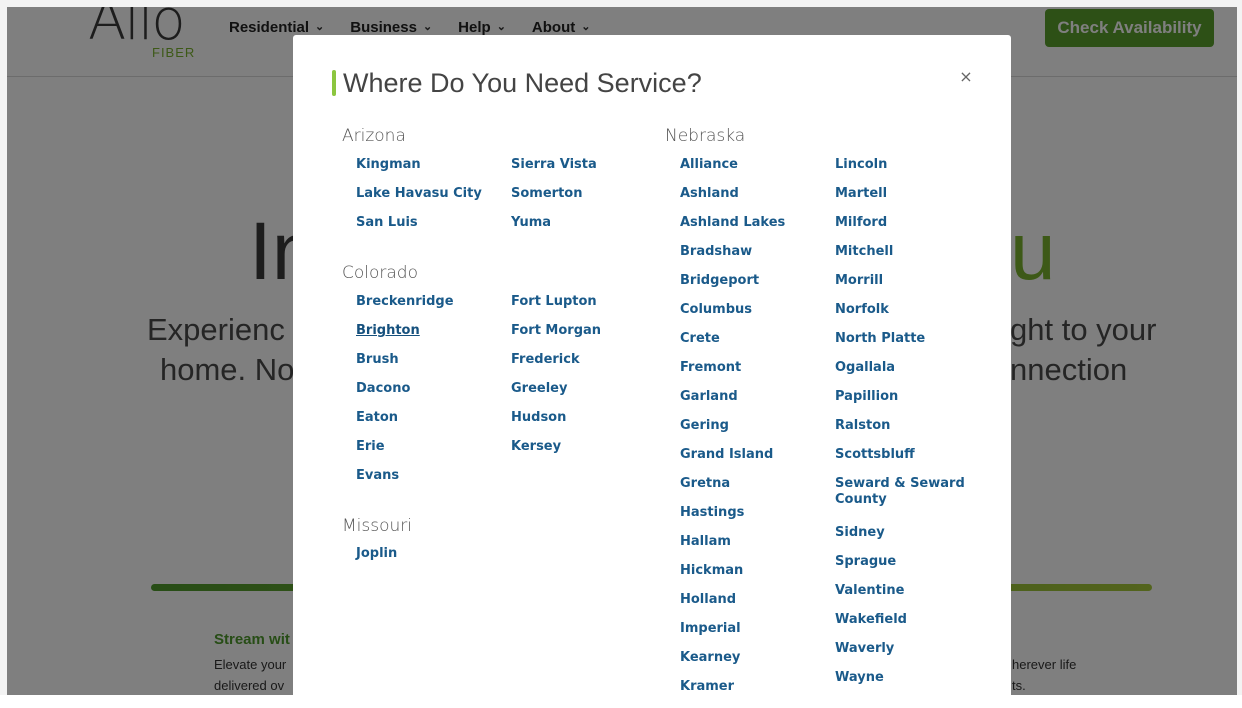 The height and width of the screenshot is (708, 1242). What do you see at coordinates (755, 577) in the screenshot?
I see `city-link-hickman: Hickman` at bounding box center [755, 577].